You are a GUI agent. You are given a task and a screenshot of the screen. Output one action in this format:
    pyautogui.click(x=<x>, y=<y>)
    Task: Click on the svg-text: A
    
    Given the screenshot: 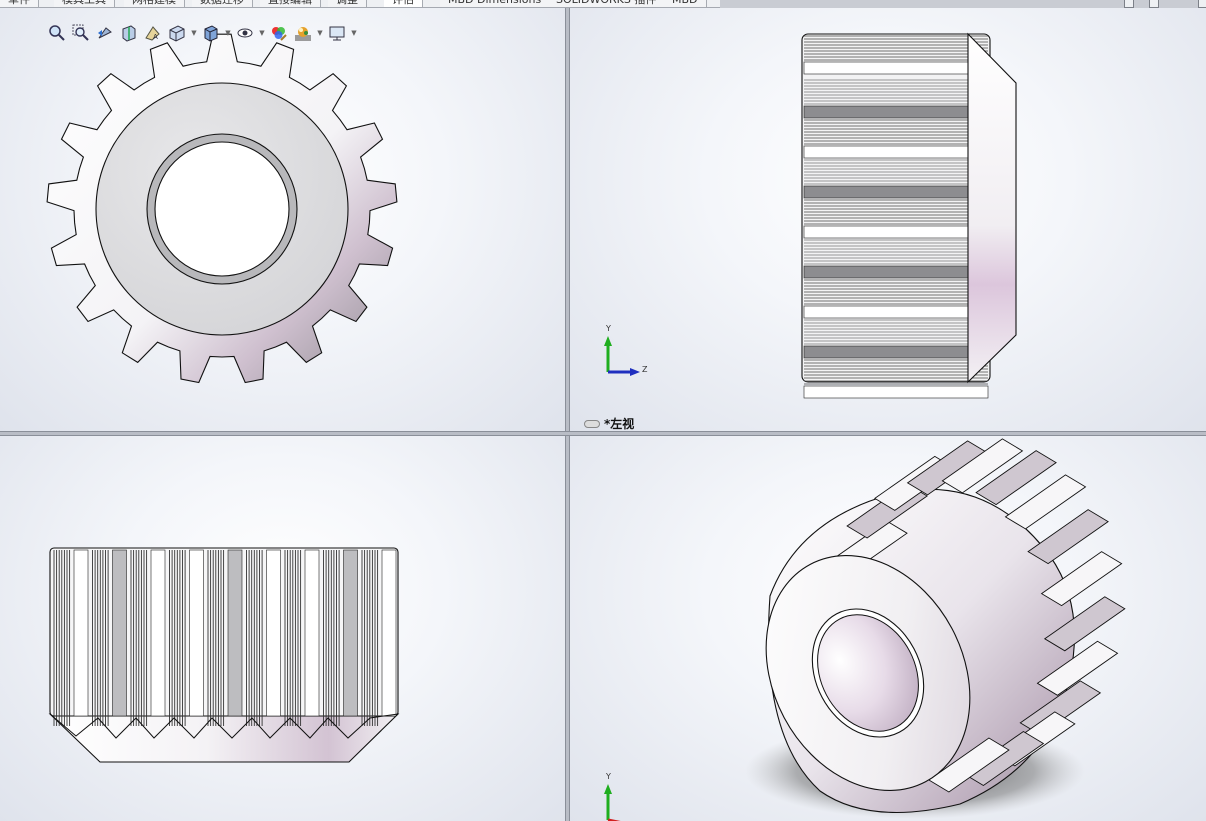 What is the action you would take?
    pyautogui.click(x=155, y=37)
    